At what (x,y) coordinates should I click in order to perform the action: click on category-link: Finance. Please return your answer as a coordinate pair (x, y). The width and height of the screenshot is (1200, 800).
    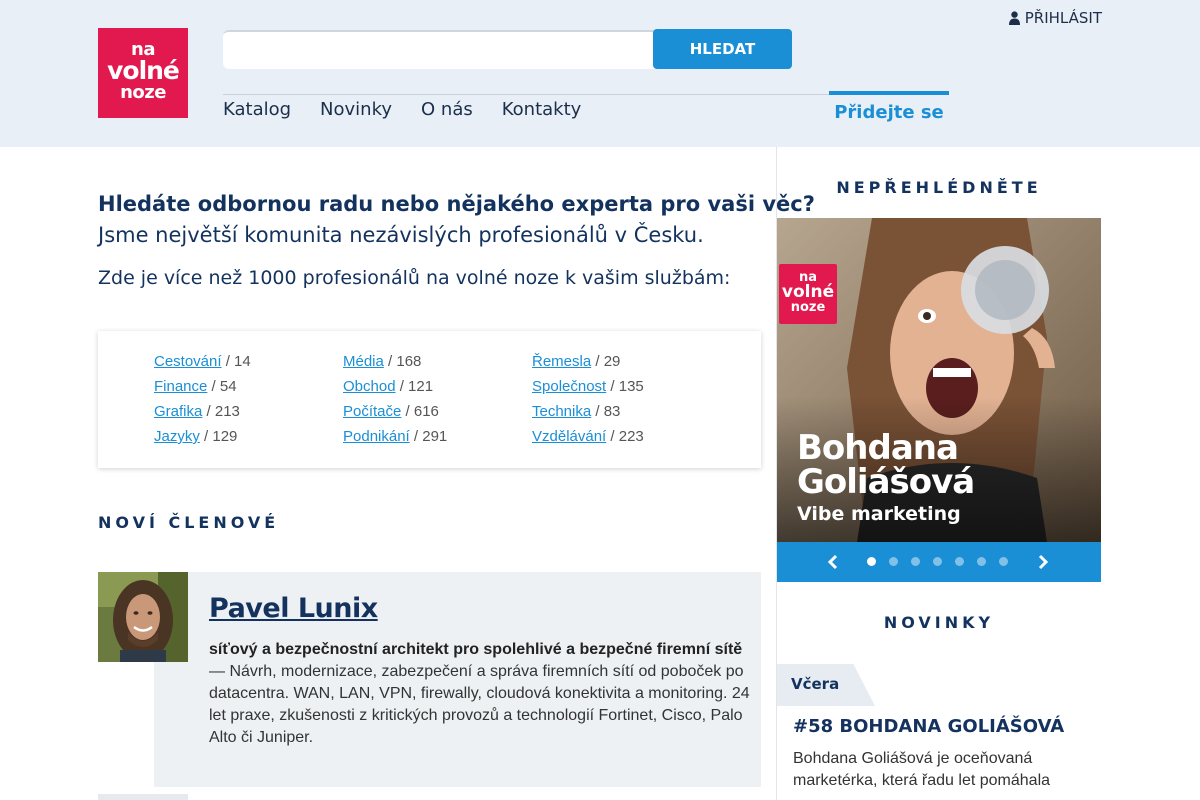
    Looking at the image, I should click on (180, 386).